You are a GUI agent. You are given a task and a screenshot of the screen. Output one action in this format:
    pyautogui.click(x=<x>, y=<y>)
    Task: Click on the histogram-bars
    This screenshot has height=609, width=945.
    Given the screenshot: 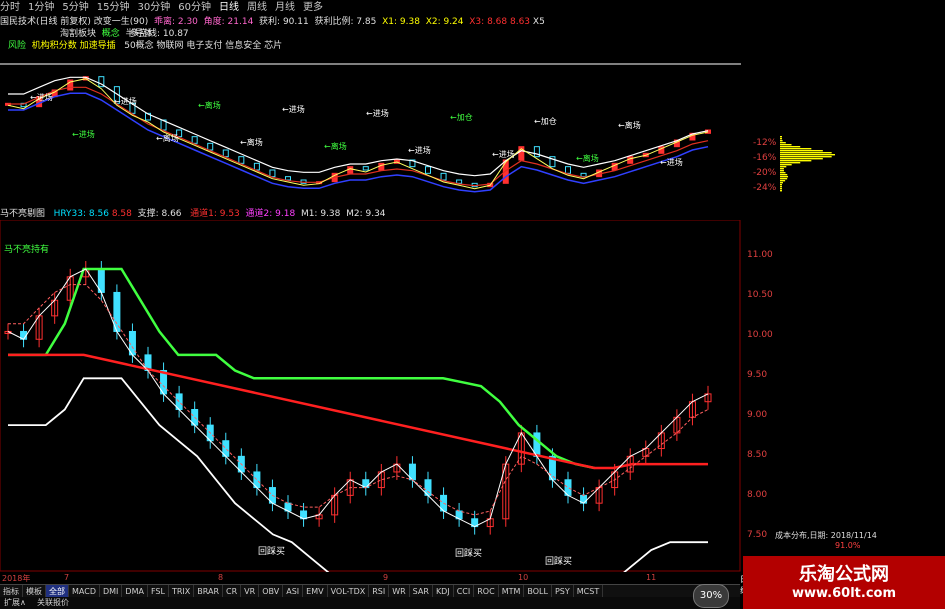 What is the action you would take?
    pyautogui.click(x=807, y=164)
    